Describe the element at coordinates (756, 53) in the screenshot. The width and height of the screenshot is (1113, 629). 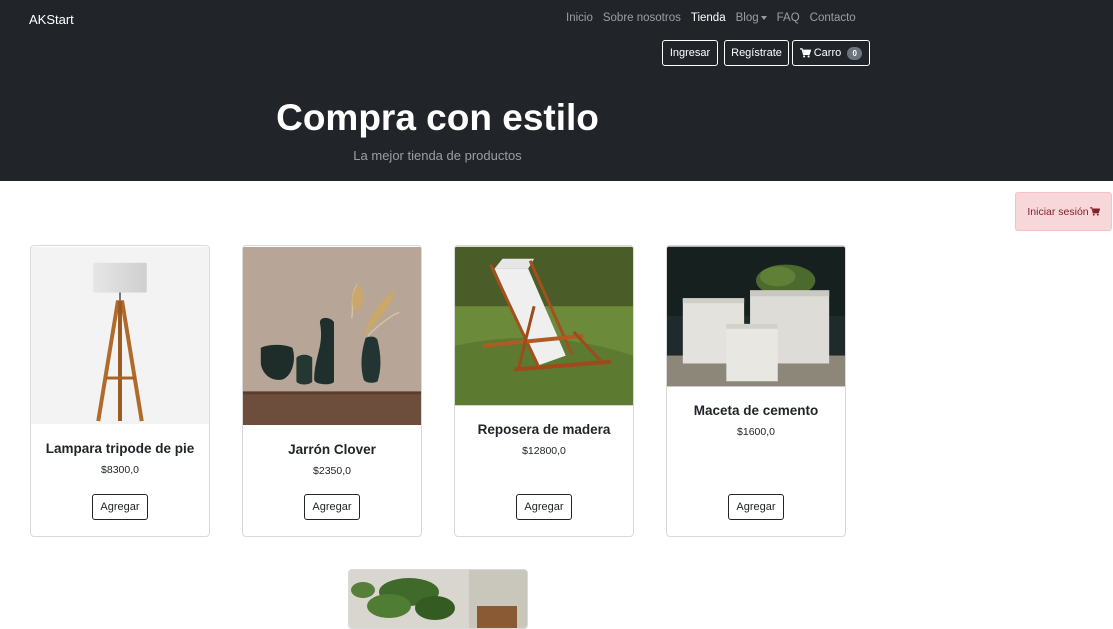
I see `register-button: Regístrate` at that location.